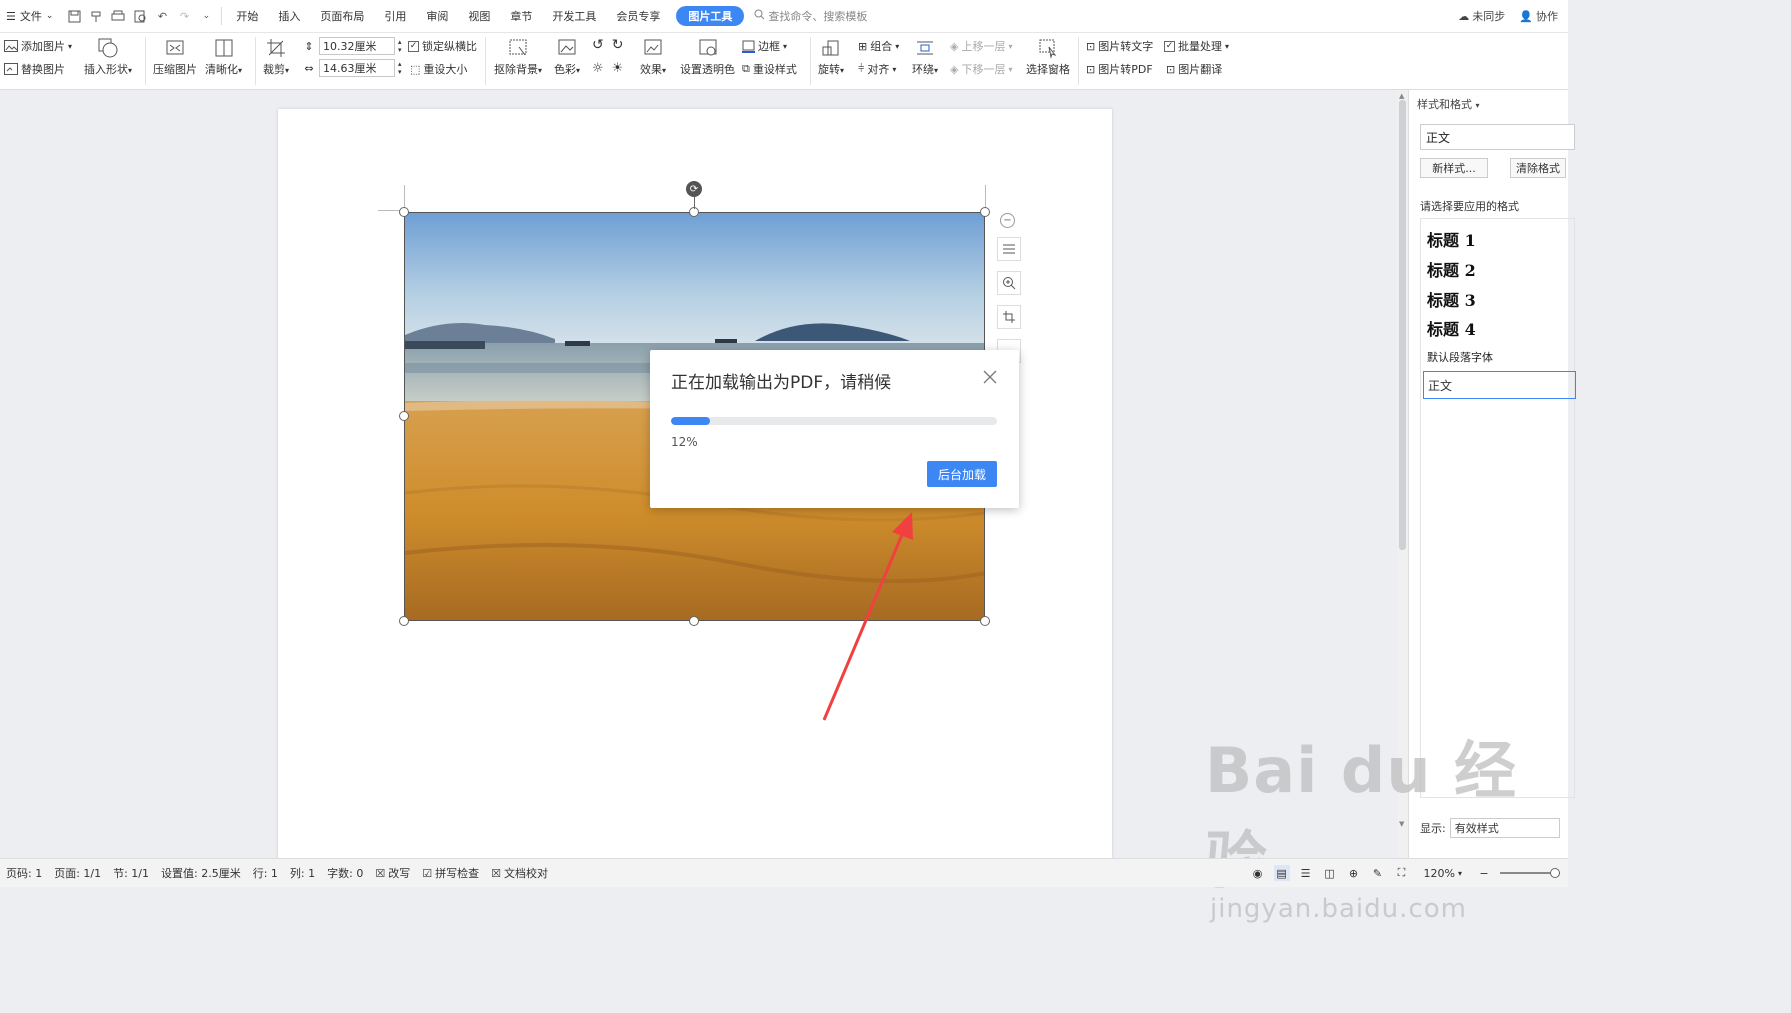 The width and height of the screenshot is (1791, 1013). I want to click on crop-icon, so click(1009, 317).